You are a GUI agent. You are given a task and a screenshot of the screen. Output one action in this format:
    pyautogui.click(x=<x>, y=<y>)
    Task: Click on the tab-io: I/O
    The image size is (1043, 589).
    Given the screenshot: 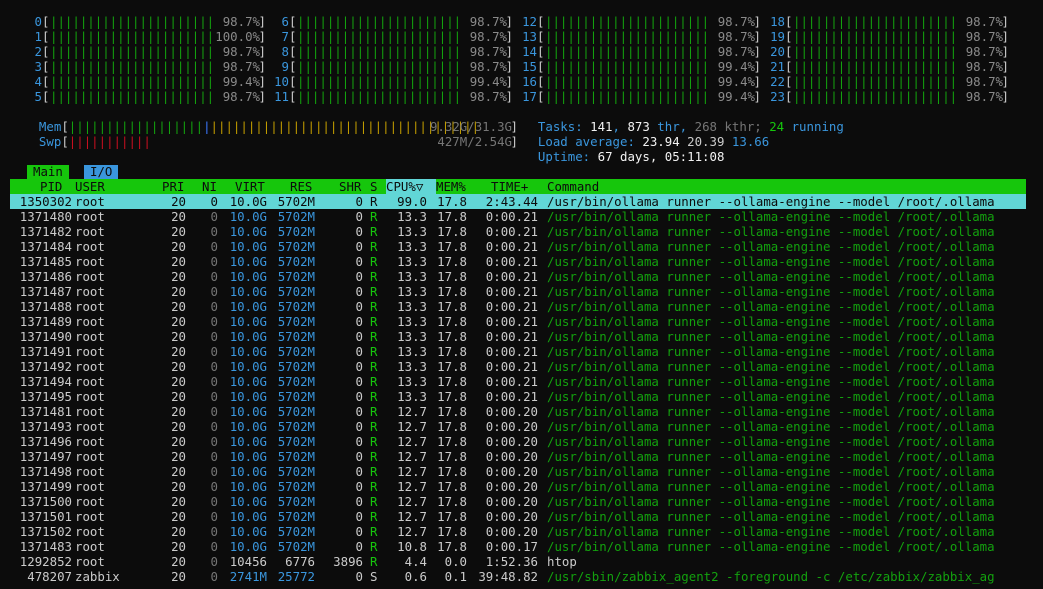 What is the action you would take?
    pyautogui.click(x=101, y=172)
    